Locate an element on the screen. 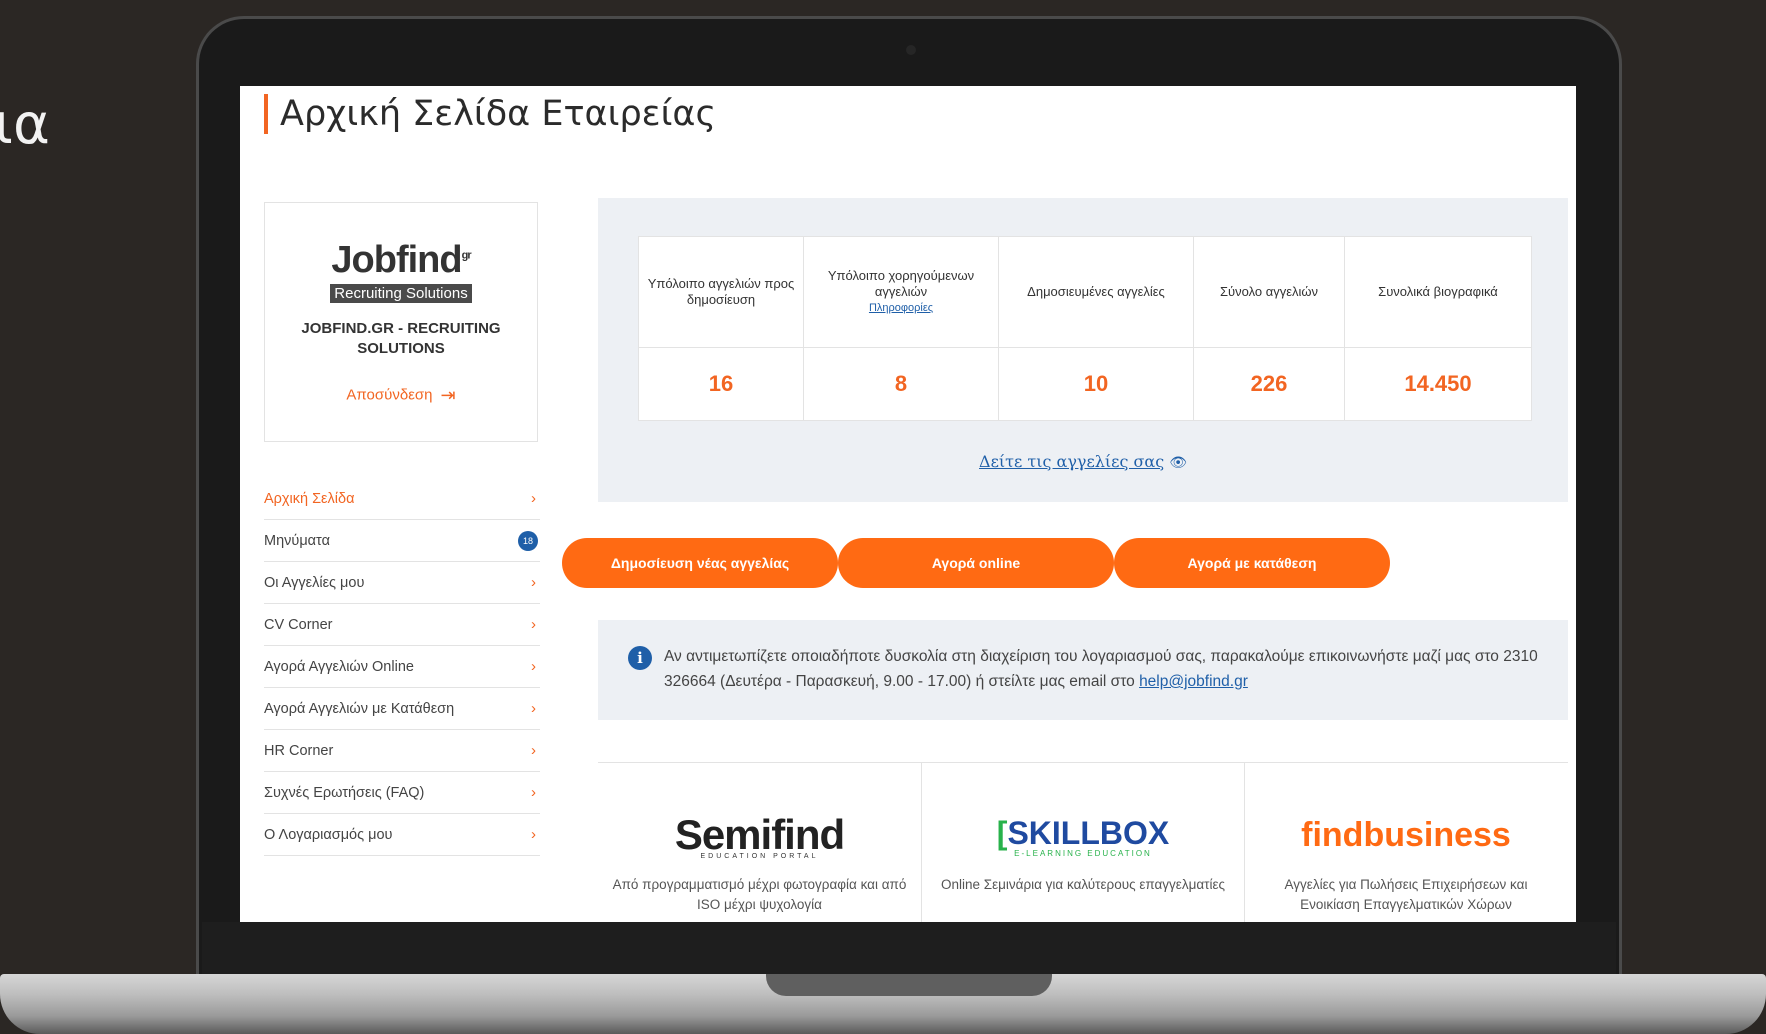 Image resolution: width=1766 pixels, height=1034 pixels. stat-value-remaining: 16 is located at coordinates (721, 384).